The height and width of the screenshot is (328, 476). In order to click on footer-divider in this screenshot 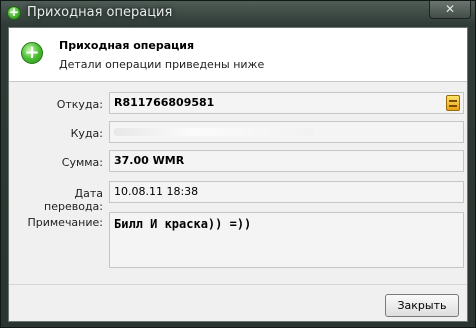, I will do `click(238, 284)`.